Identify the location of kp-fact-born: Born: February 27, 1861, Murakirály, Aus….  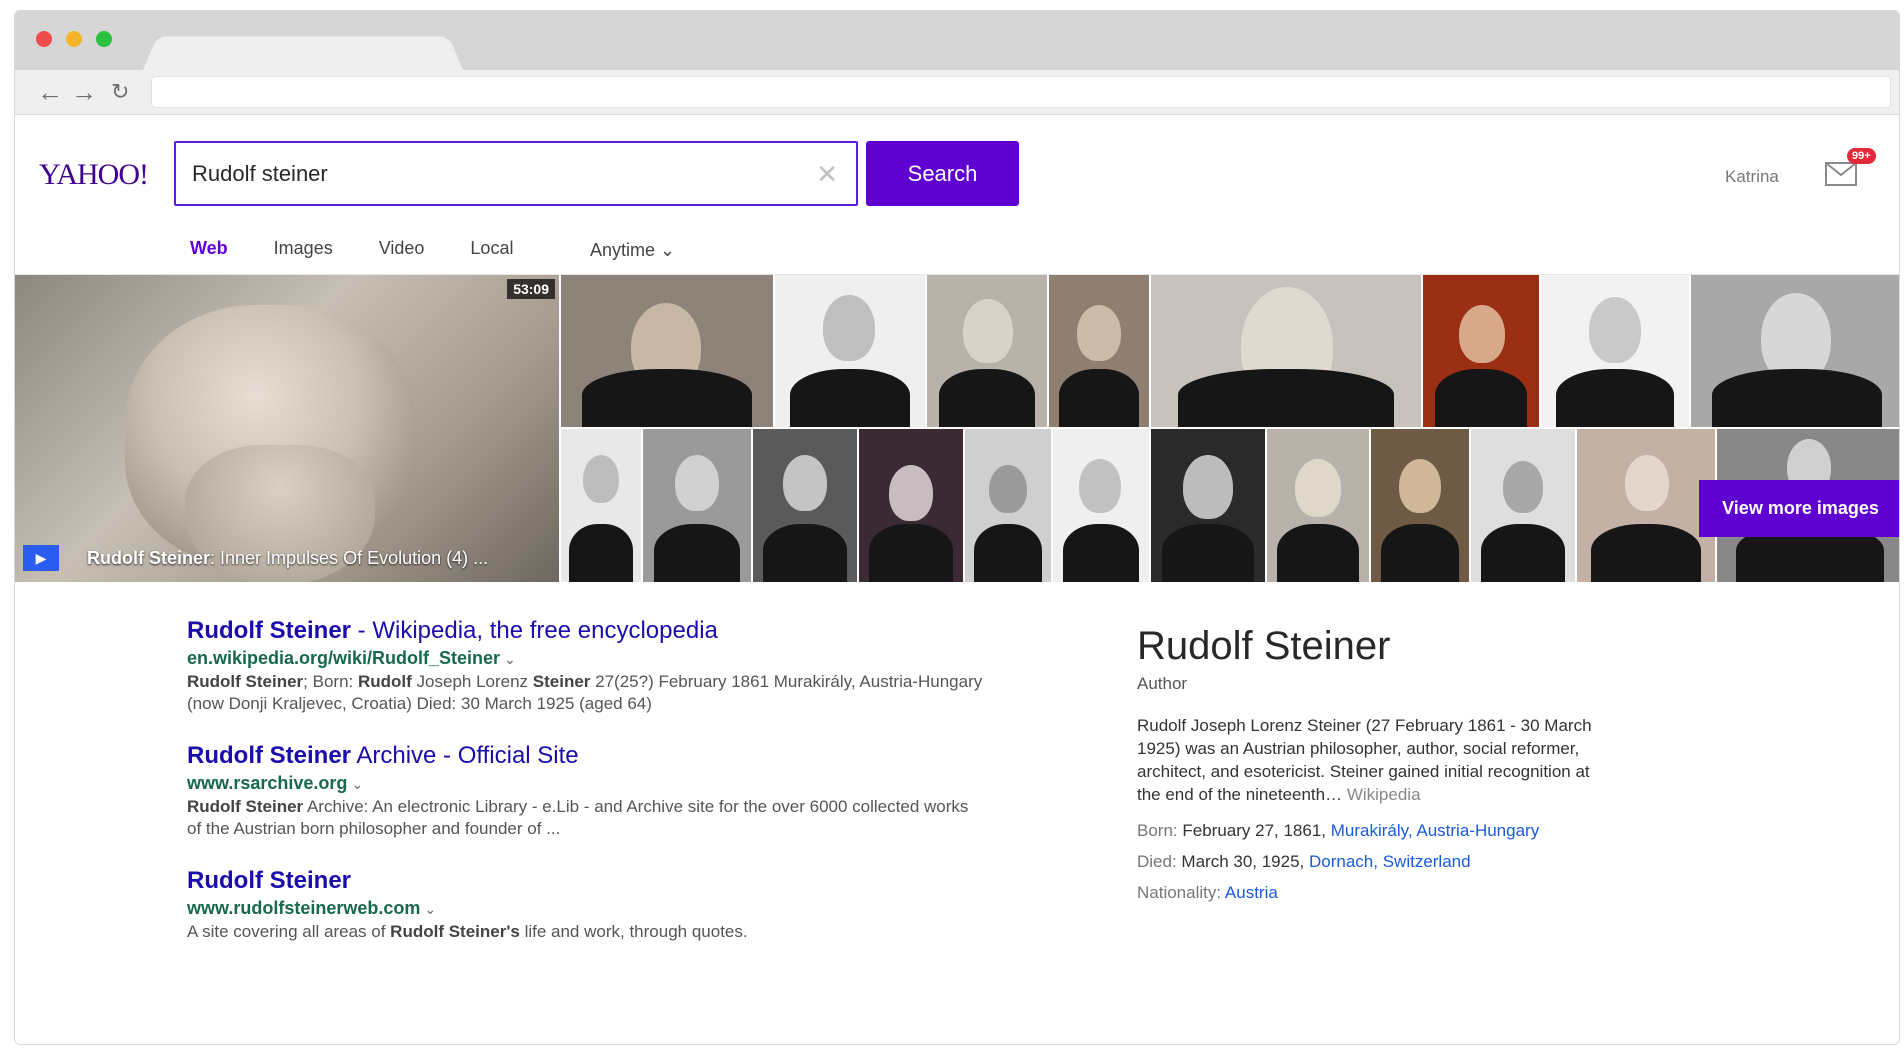
(1377, 831).